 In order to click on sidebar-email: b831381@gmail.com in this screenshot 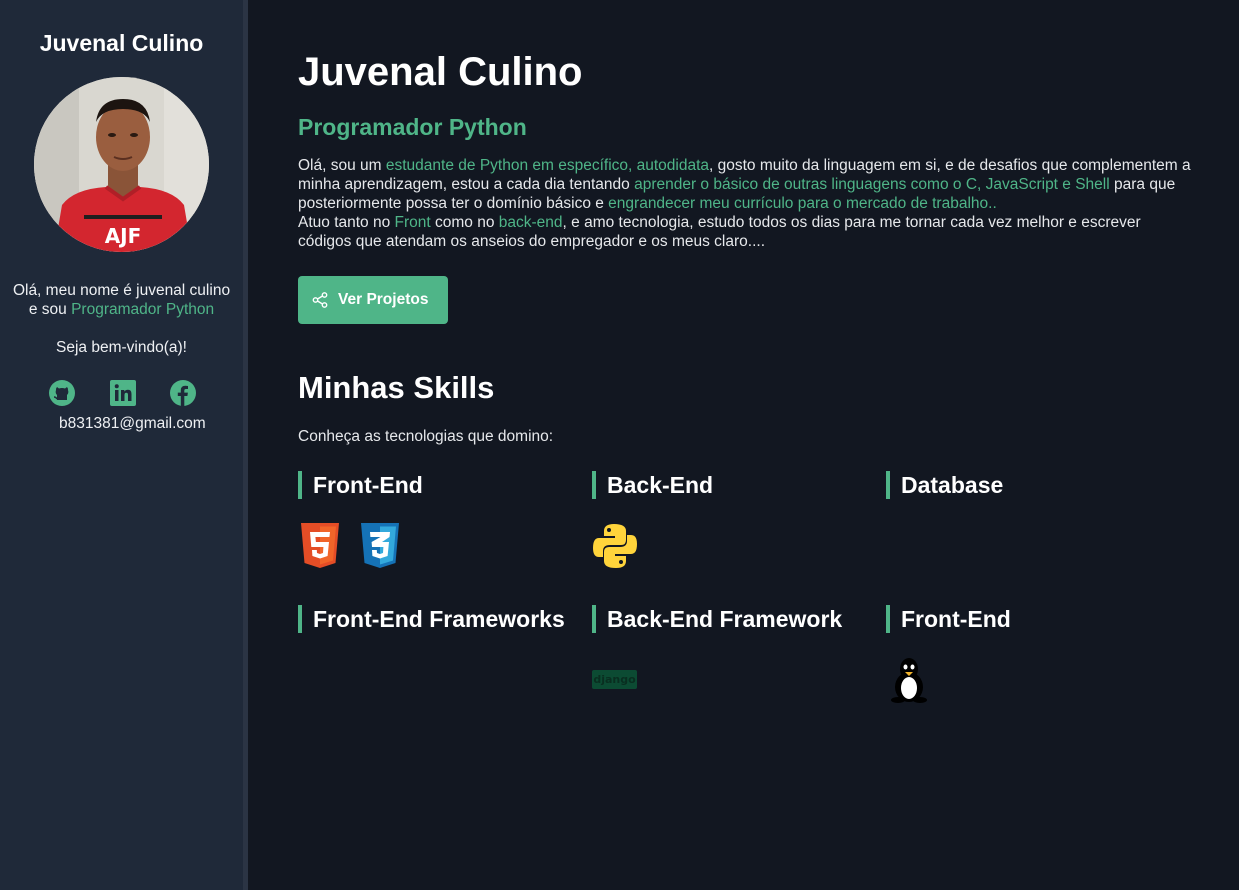, I will do `click(132, 424)`.